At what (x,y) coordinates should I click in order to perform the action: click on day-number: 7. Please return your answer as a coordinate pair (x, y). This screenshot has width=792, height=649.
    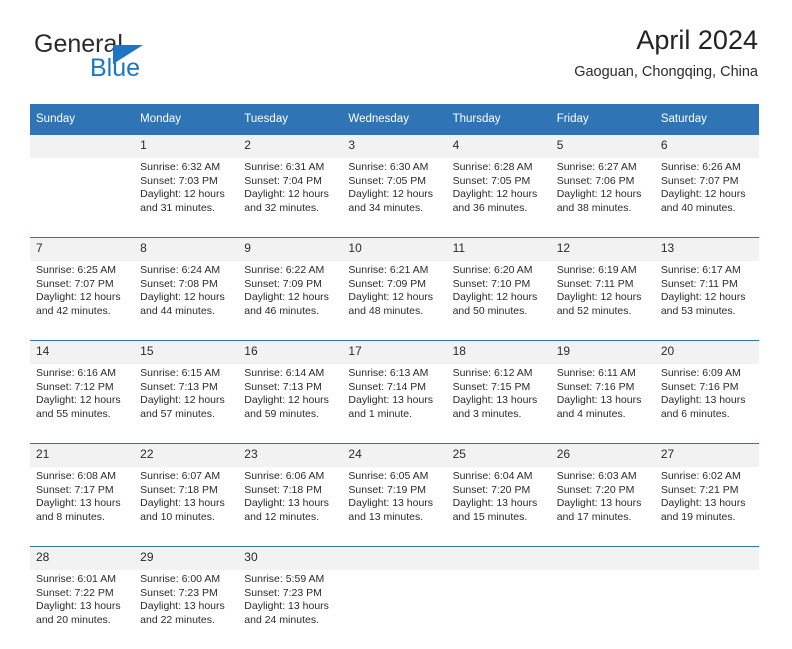
    Looking at the image, I should click on (82, 249).